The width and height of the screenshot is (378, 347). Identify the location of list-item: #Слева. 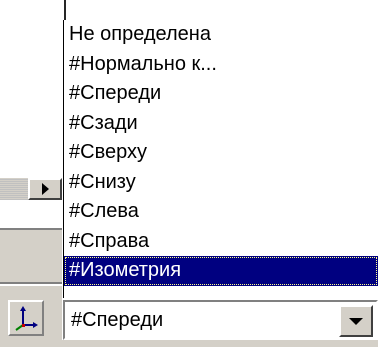
(221, 212).